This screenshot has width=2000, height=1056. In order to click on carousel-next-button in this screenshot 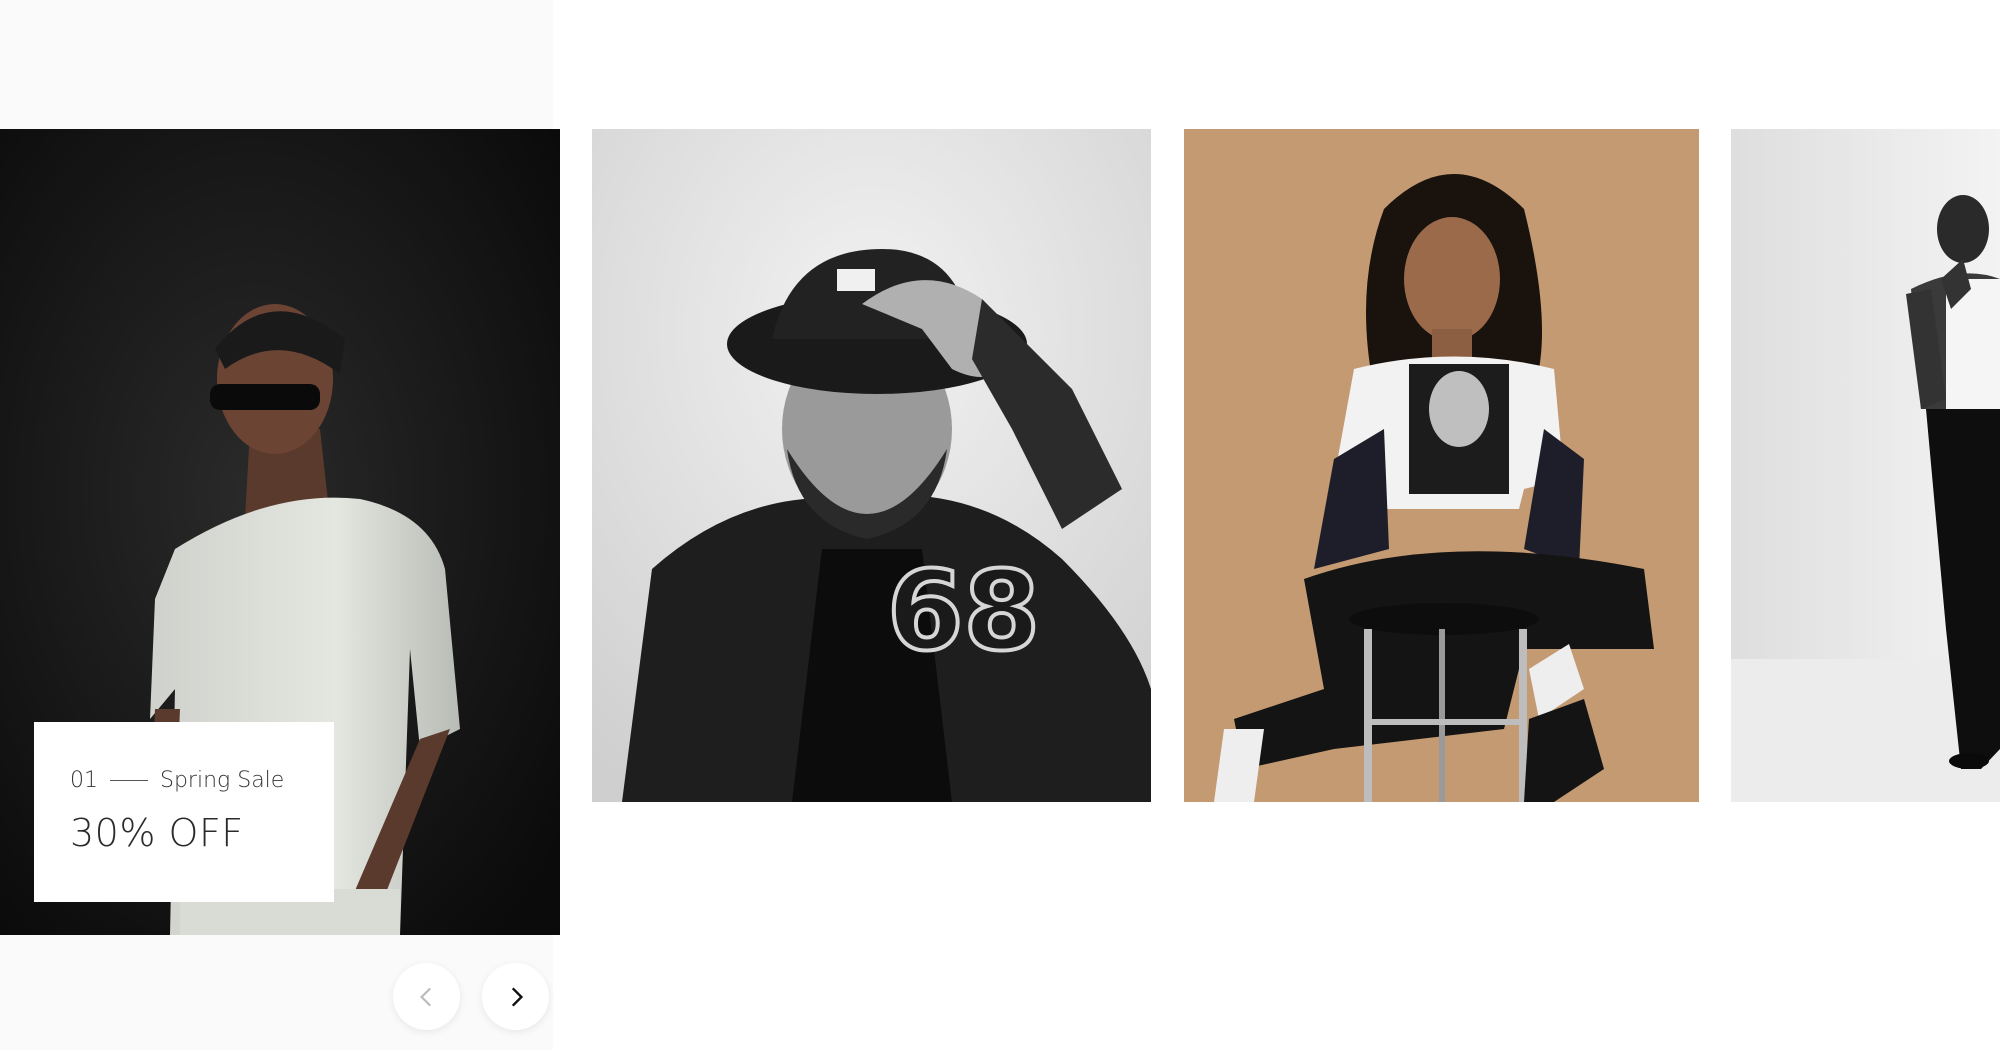, I will do `click(515, 996)`.